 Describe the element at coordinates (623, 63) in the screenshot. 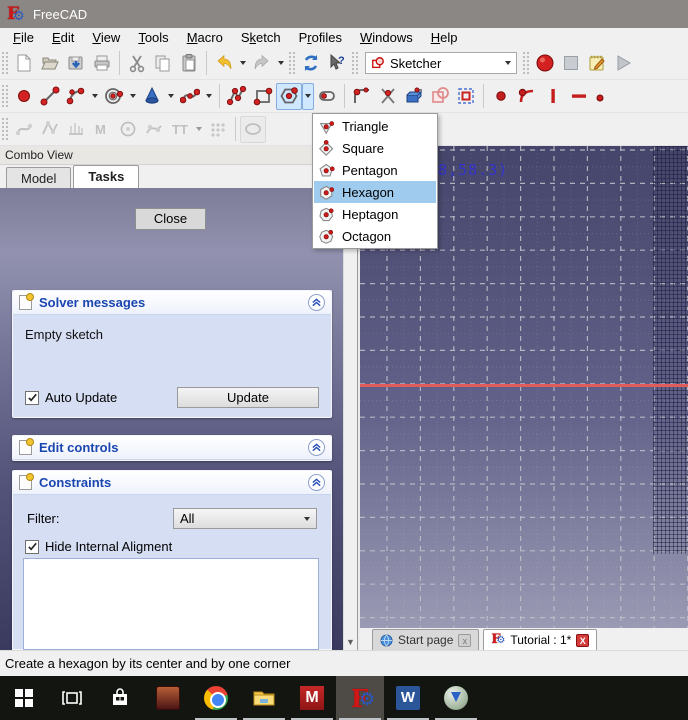

I see `macro-play-button` at that location.